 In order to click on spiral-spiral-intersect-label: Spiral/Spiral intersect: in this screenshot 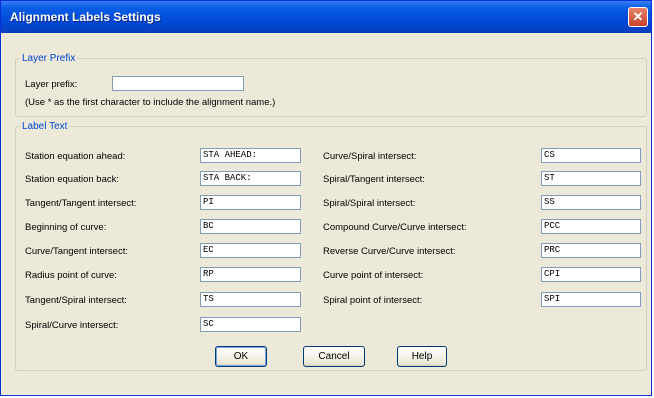, I will do `click(369, 203)`.